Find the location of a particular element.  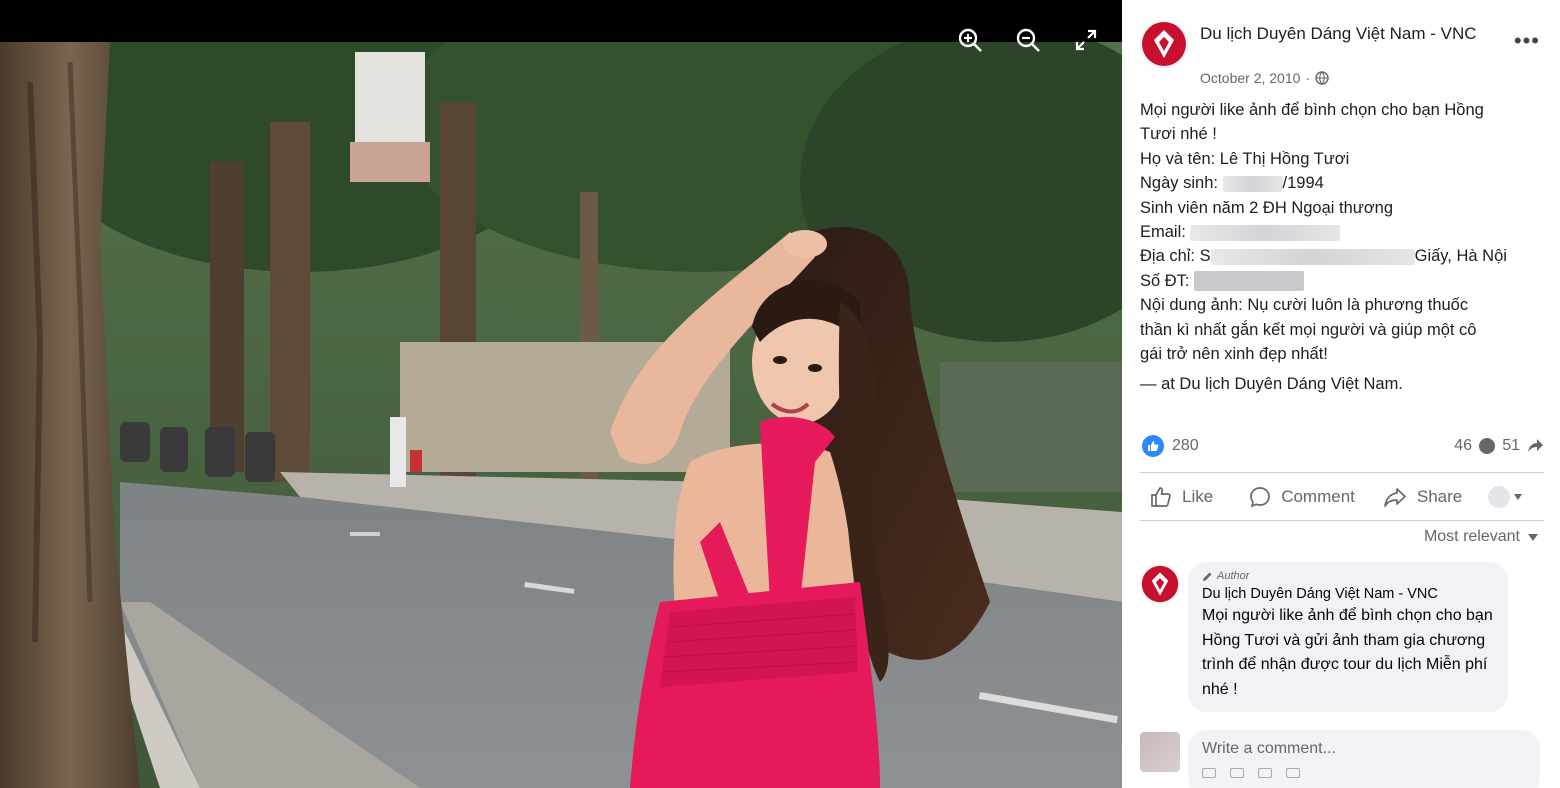

comment-input is located at coordinates (1364, 749).